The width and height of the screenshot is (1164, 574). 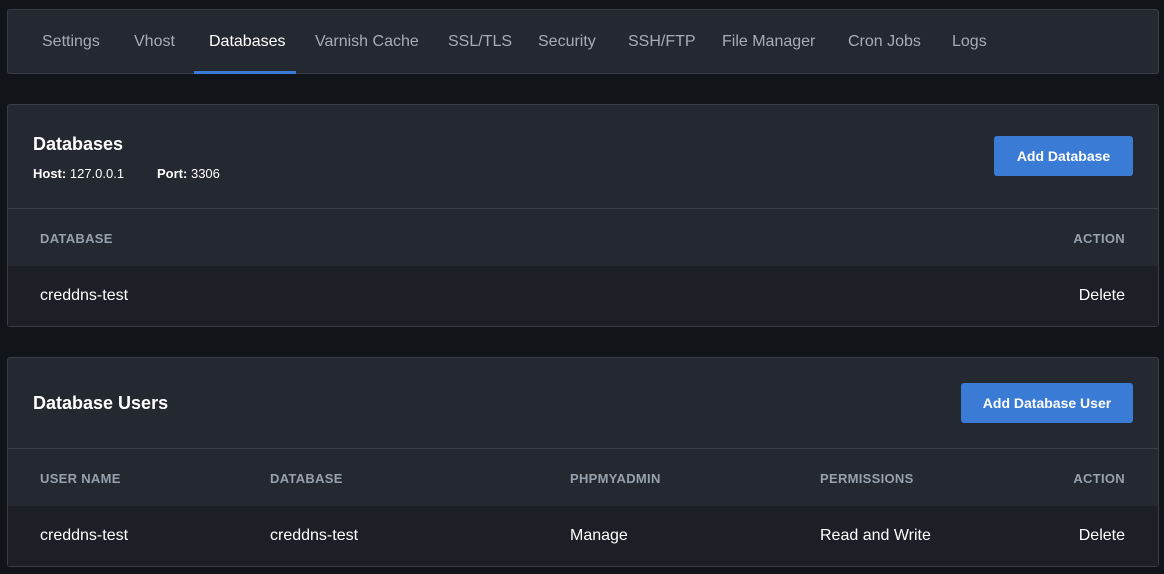 What do you see at coordinates (205, 173) in the screenshot?
I see `port-value: 3306` at bounding box center [205, 173].